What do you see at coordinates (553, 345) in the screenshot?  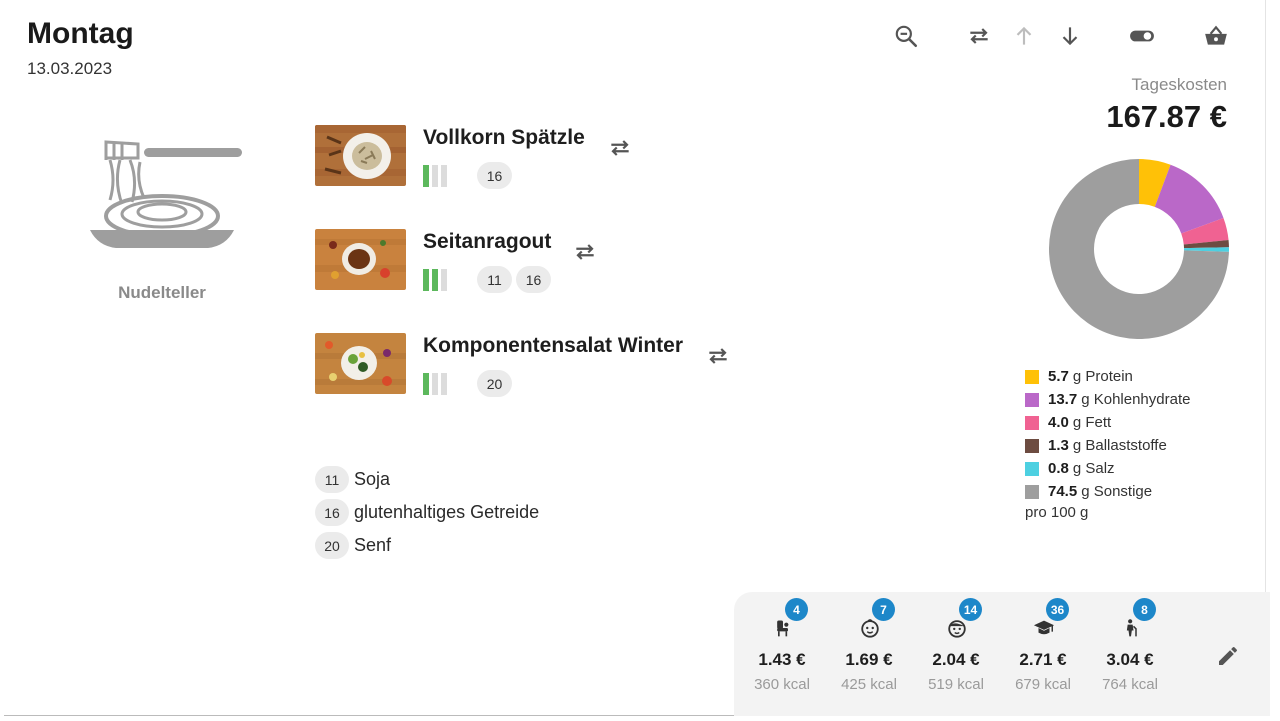 I see `meal-title: Komponentensalat Winter` at bounding box center [553, 345].